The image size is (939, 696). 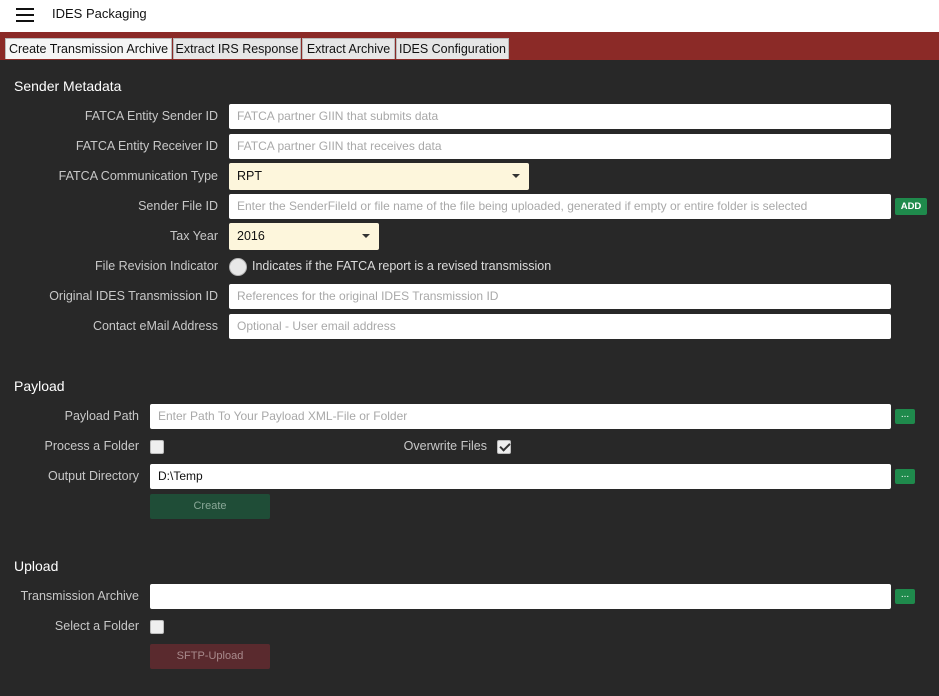 I want to click on tax-year-value: 2016, so click(x=251, y=236).